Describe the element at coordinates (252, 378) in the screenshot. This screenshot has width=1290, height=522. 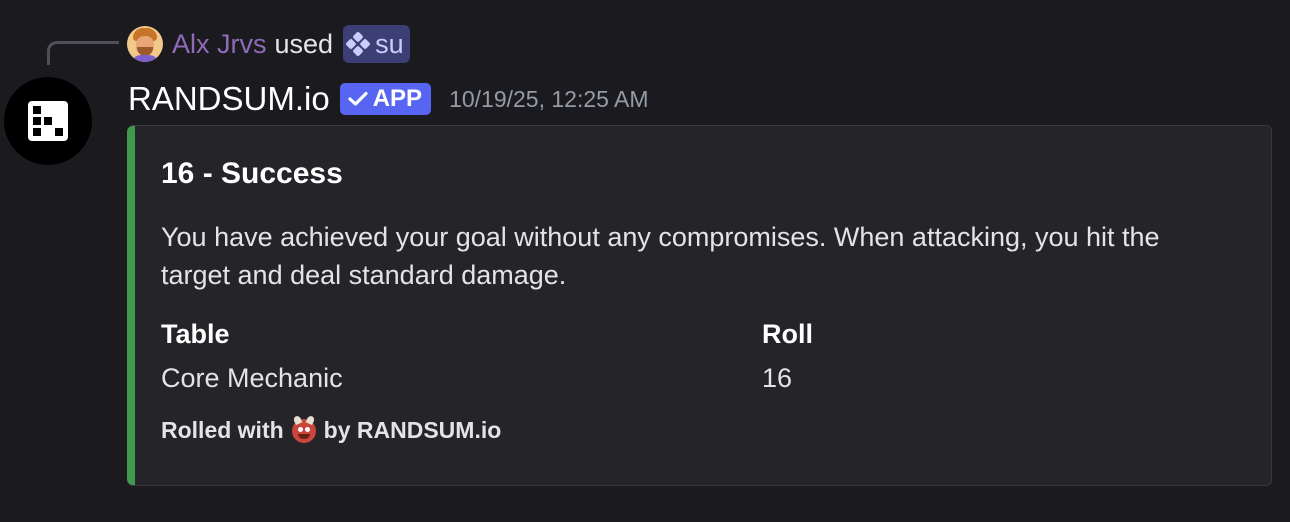
I see `field-value: Core Mechanic` at that location.